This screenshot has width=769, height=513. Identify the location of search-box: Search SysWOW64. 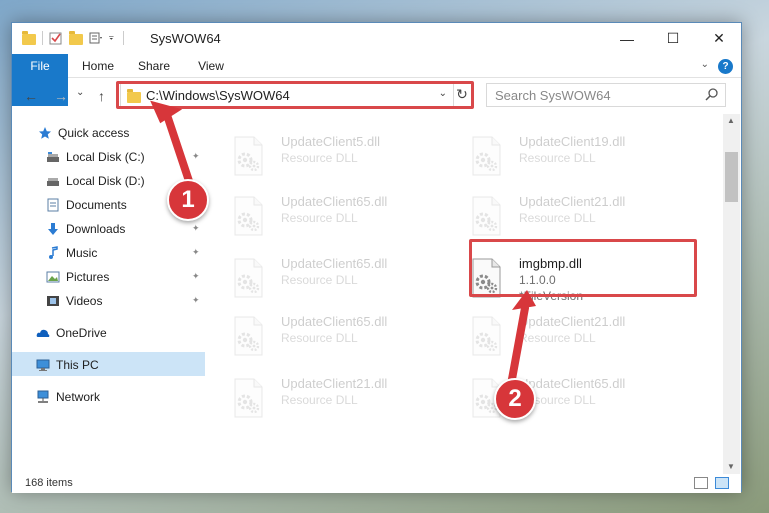
(606, 95).